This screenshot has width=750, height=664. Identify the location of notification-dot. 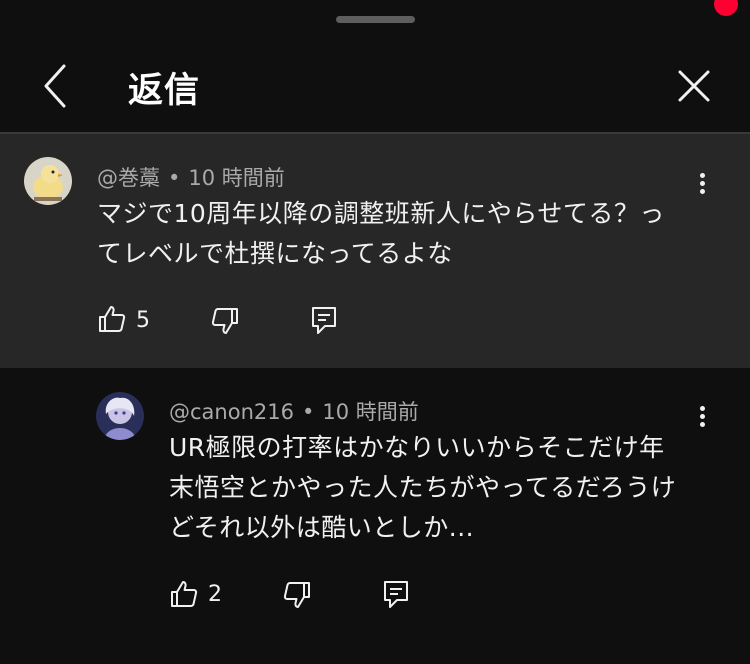
(726, 8).